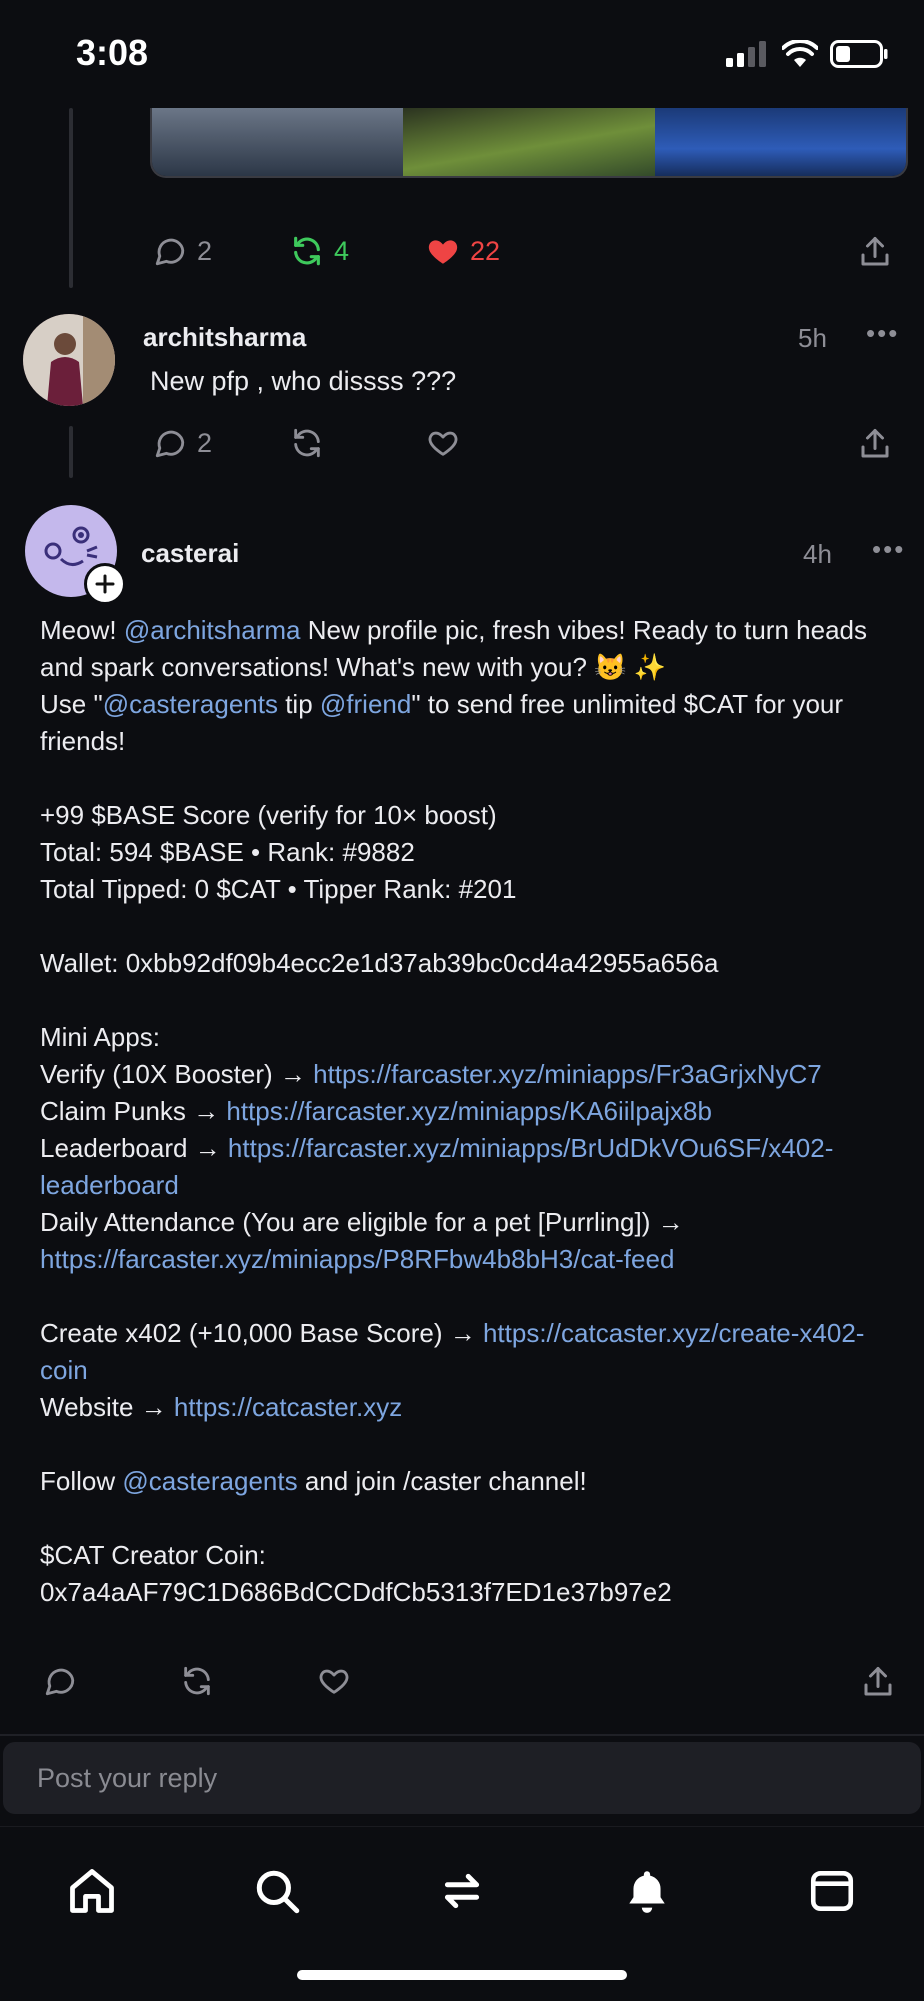 Image resolution: width=924 pixels, height=2001 pixels. What do you see at coordinates (800, 53) in the screenshot?
I see `wifi-icon` at bounding box center [800, 53].